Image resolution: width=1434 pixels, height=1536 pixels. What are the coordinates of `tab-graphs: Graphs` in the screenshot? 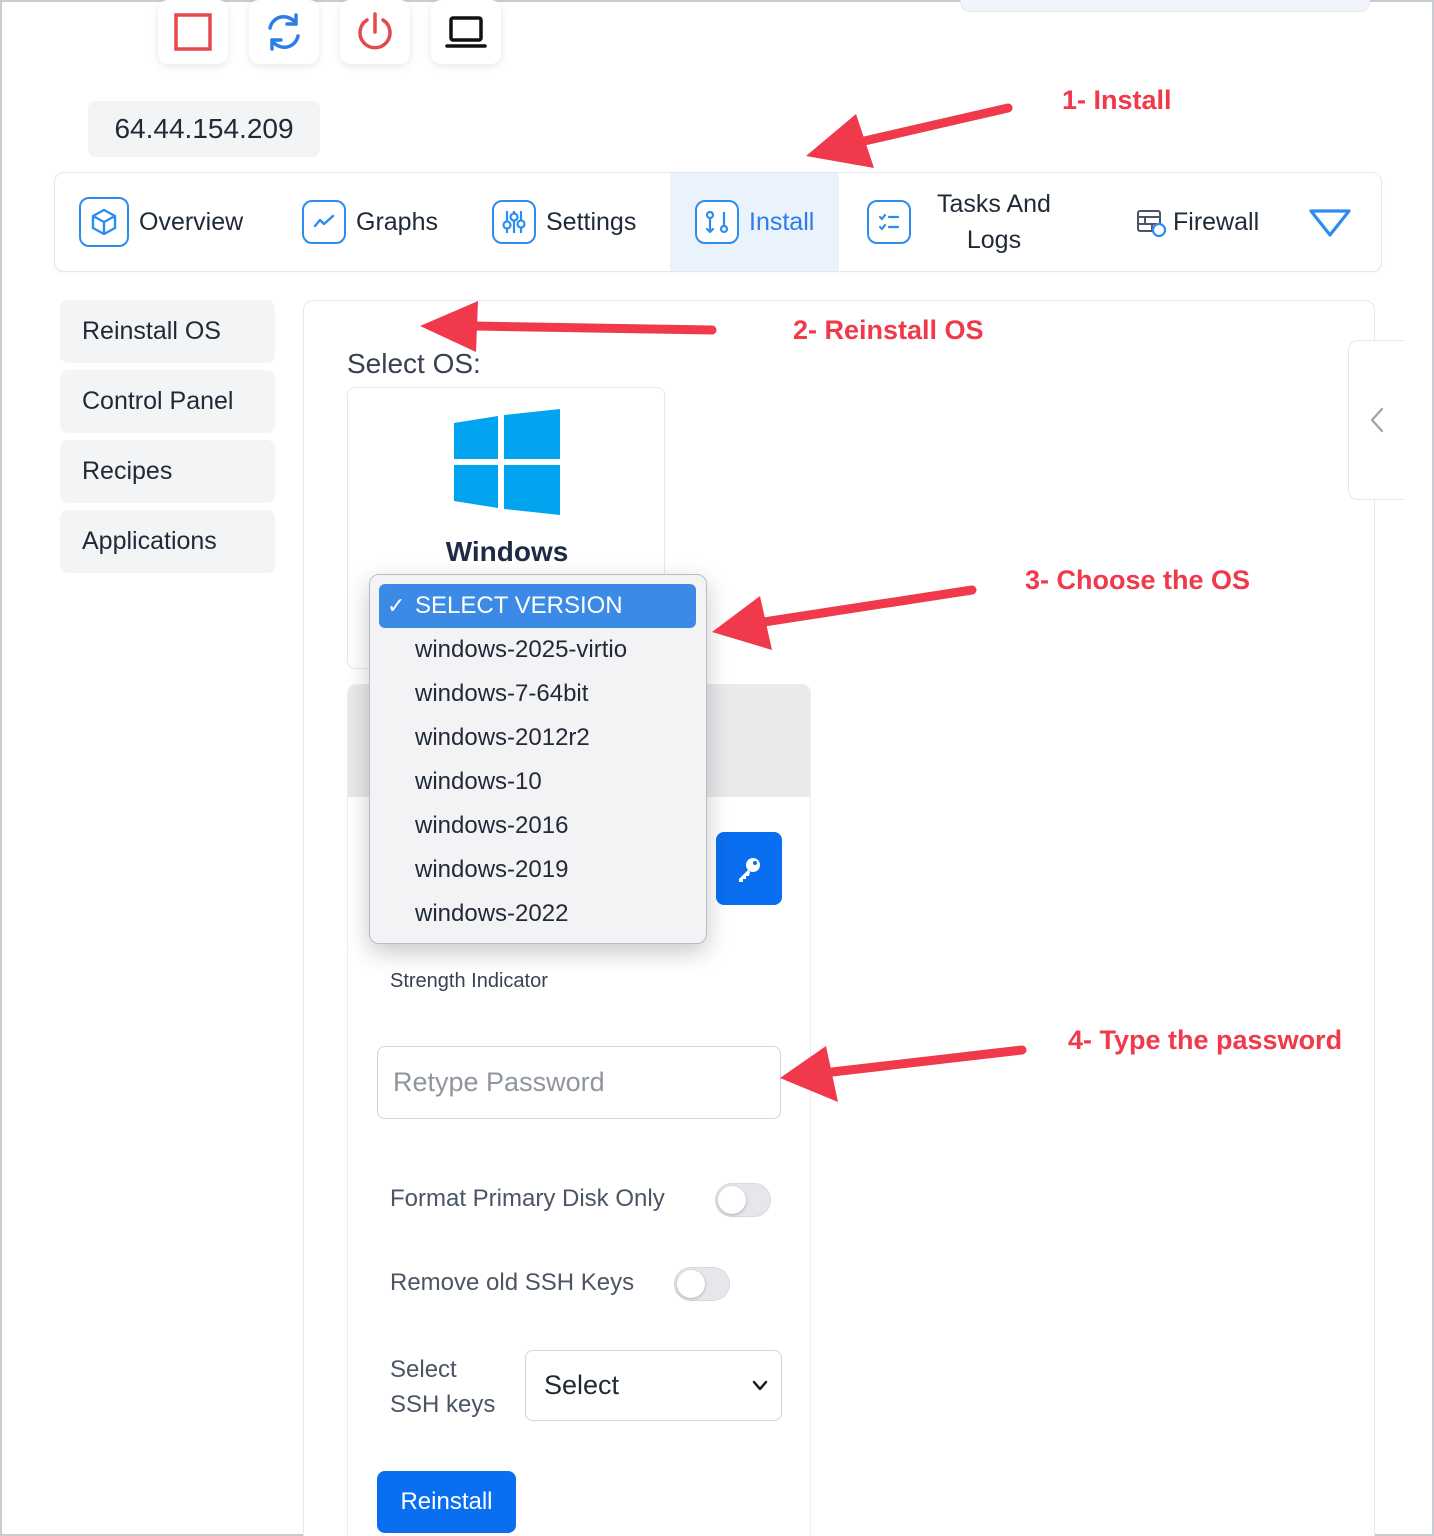 It's located at (370, 222).